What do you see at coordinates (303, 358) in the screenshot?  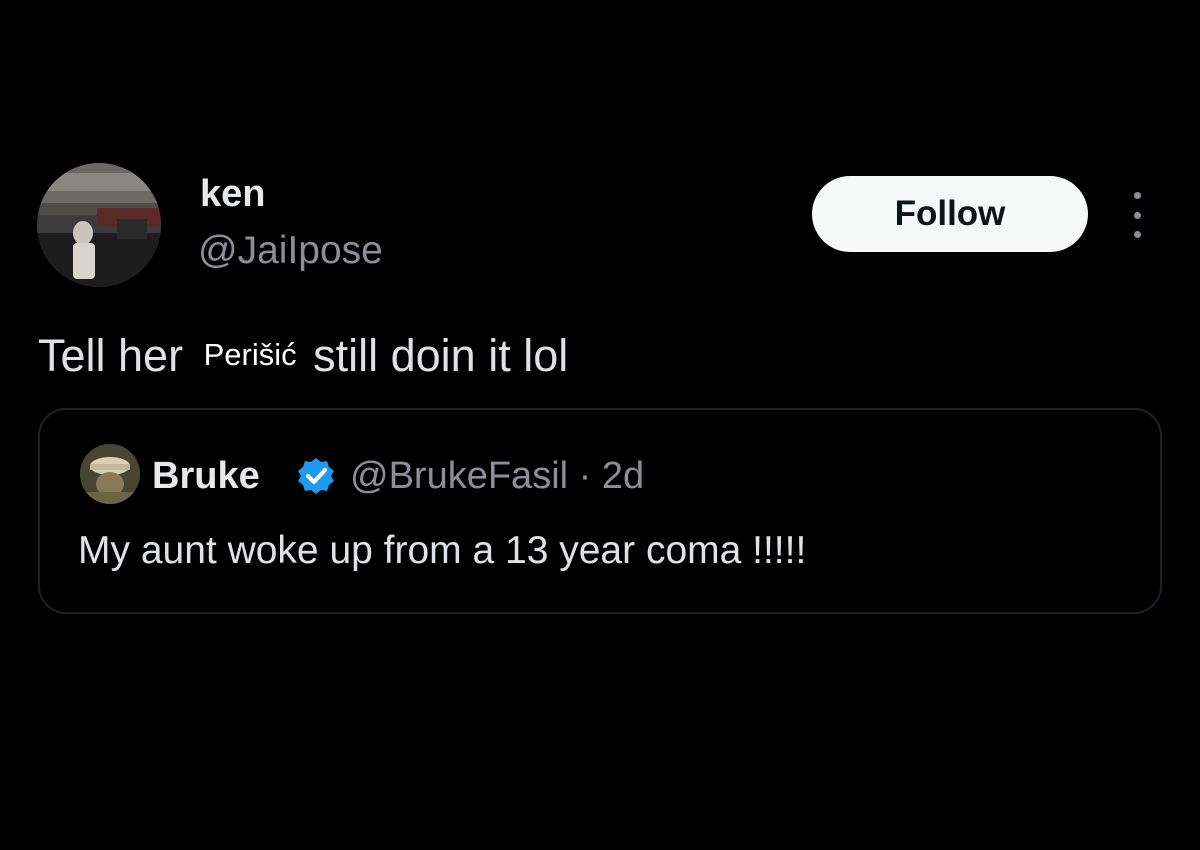 I see `tweet-body: Tell her Perišić still doin it lol` at bounding box center [303, 358].